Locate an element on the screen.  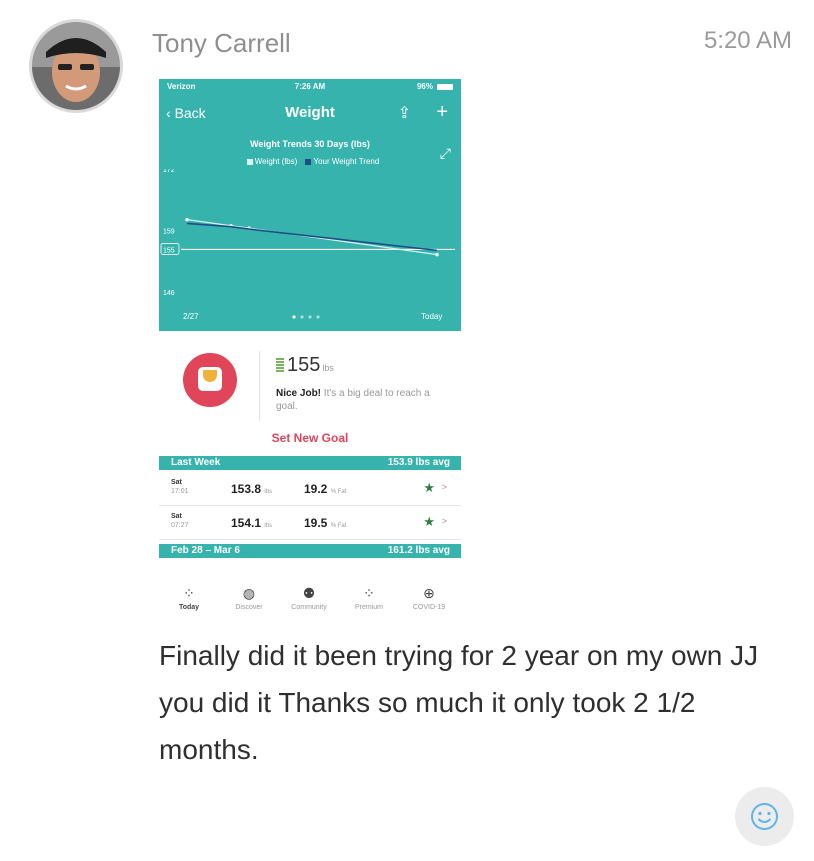
legend-swatch-weight is located at coordinates (249, 161).